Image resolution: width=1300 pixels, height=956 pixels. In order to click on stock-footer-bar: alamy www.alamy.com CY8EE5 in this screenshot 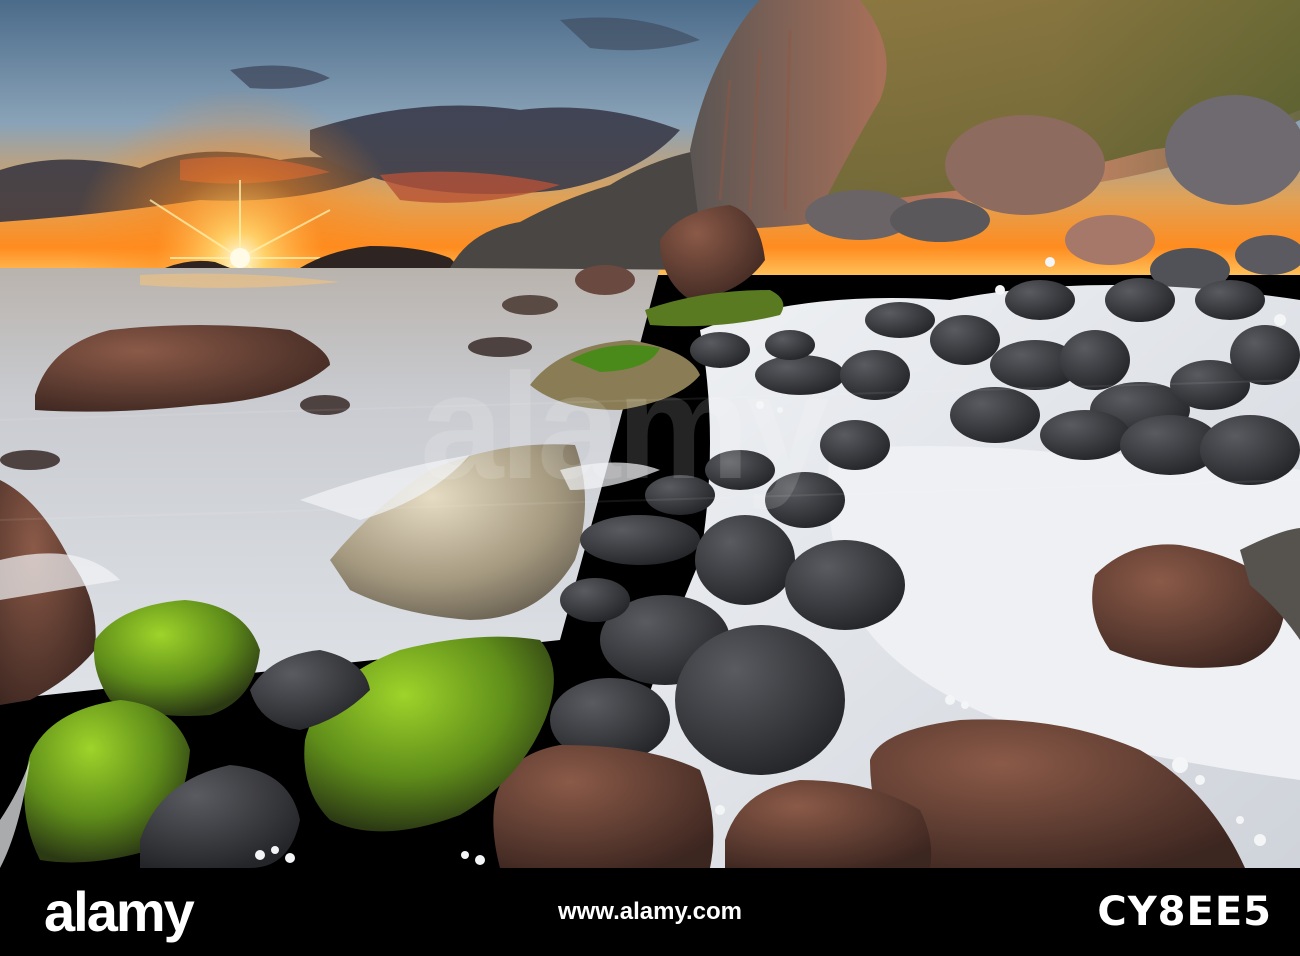, I will do `click(650, 912)`.